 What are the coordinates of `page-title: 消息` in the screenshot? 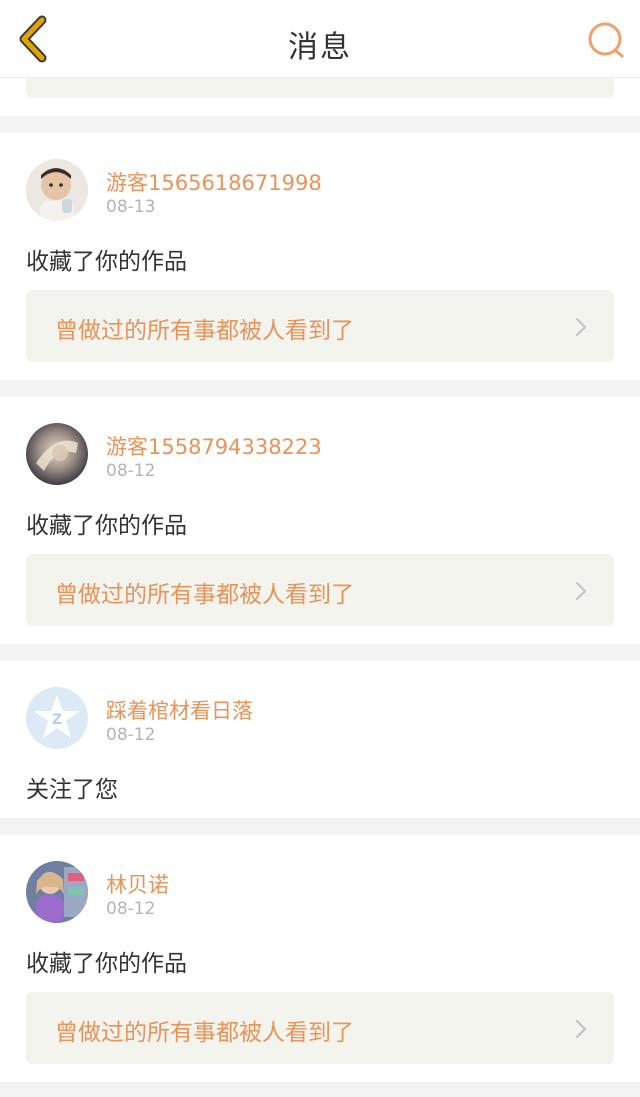 It's located at (320, 47).